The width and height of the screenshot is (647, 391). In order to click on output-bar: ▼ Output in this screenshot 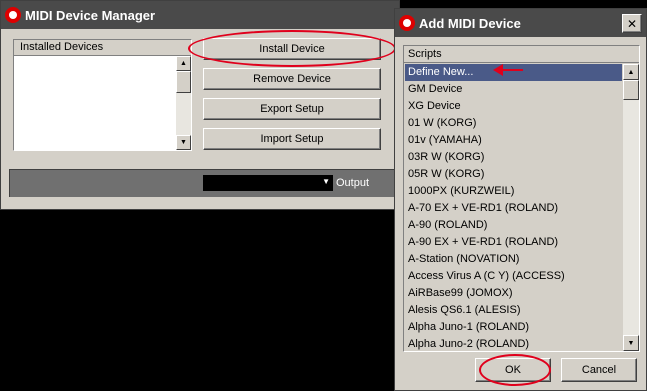, I will do `click(204, 183)`.